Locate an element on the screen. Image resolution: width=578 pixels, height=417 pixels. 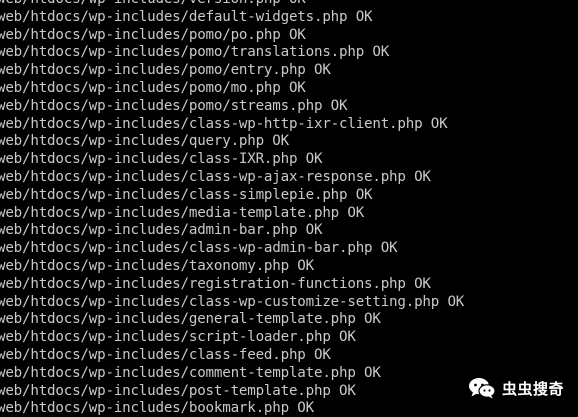
watermark-text: 虫虫搜奇 is located at coordinates (532, 388).